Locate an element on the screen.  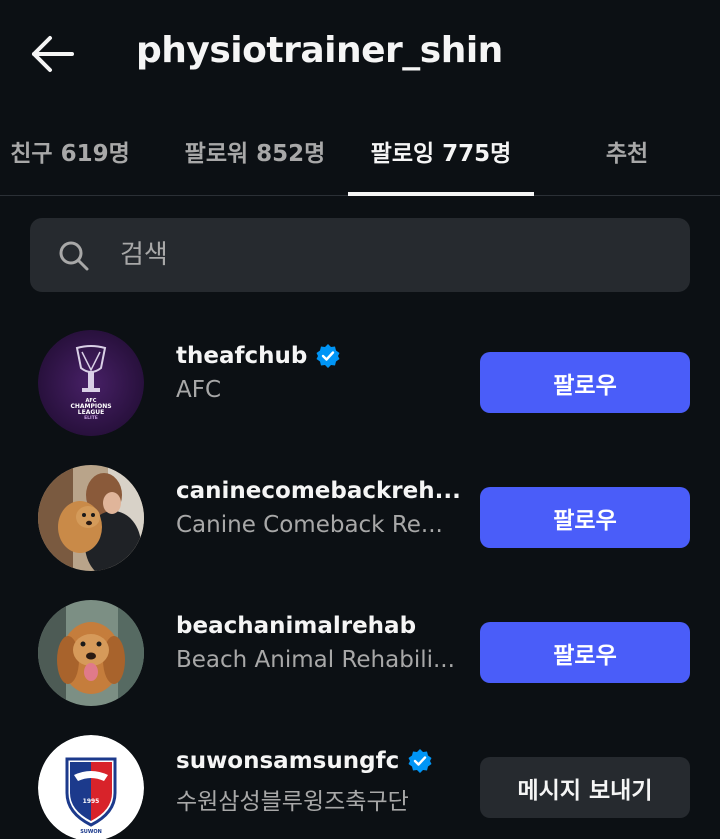
tab-suggested: 추천 is located at coordinates (627, 165).